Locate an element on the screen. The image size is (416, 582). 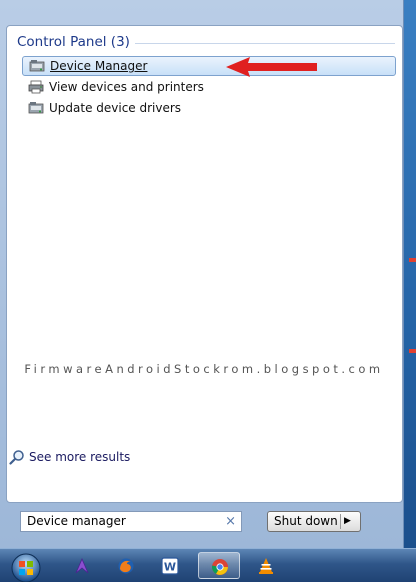
control-panel-group-header: Control Panel (3) is located at coordinates (207, 42).